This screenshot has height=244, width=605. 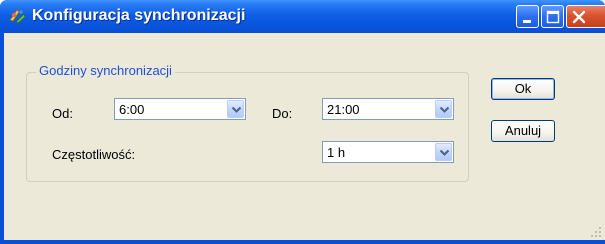 What do you see at coordinates (302, 16) in the screenshot?
I see `title-bar: Konfiguracja synchronizacji` at bounding box center [302, 16].